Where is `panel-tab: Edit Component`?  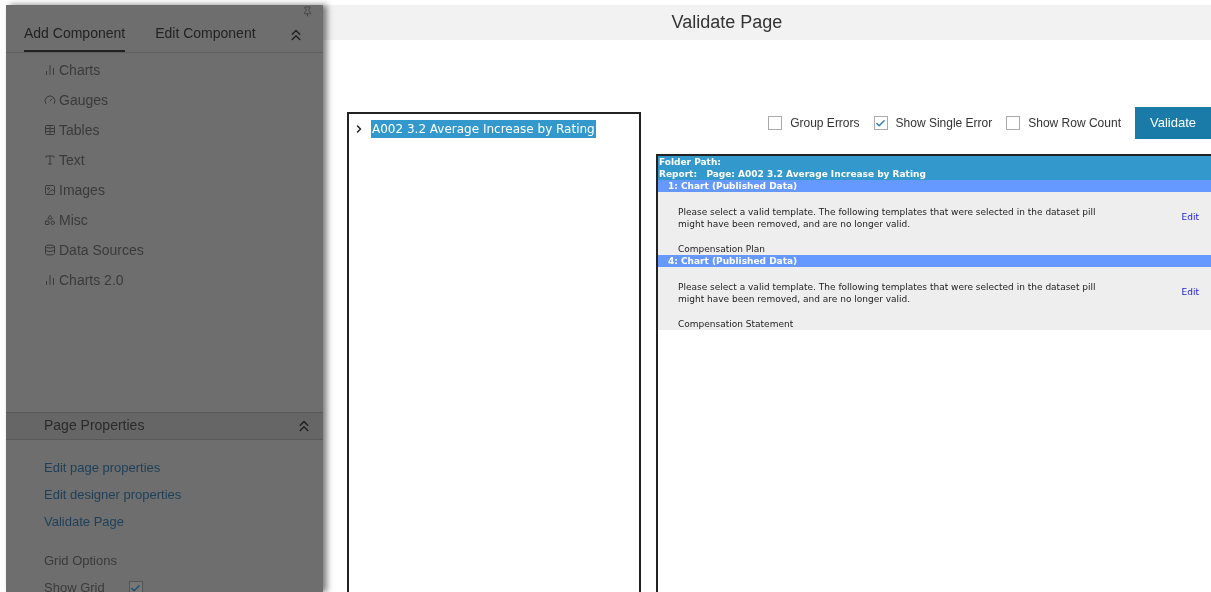 panel-tab: Edit Component is located at coordinates (205, 37).